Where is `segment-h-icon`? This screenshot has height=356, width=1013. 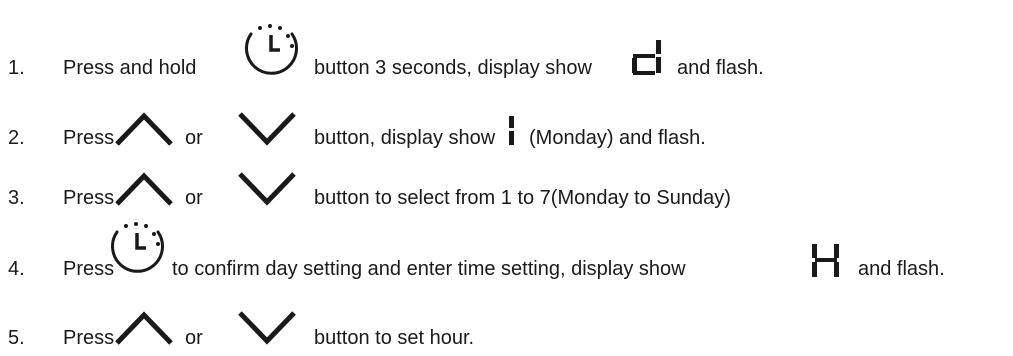 segment-h-icon is located at coordinates (827, 261).